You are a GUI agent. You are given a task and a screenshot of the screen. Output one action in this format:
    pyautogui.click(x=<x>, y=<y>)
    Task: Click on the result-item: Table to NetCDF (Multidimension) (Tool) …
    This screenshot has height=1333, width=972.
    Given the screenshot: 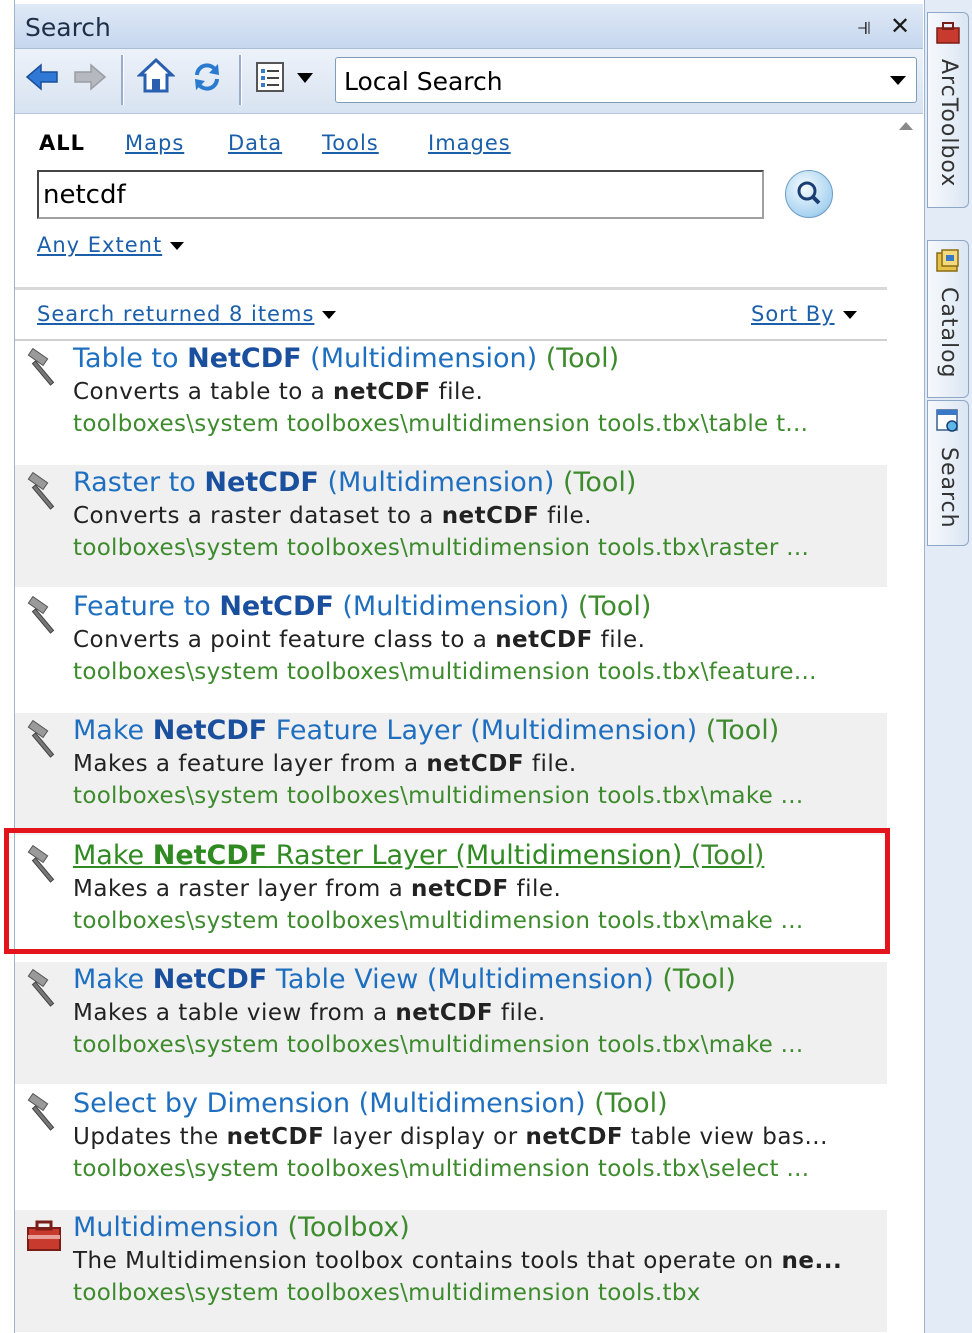 What is the action you would take?
    pyautogui.click(x=451, y=402)
    